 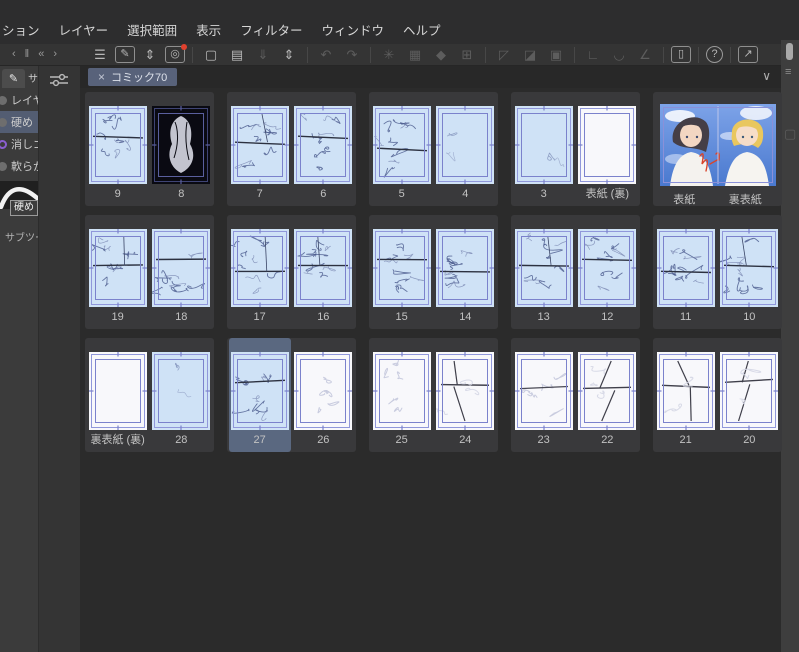 What do you see at coordinates (714, 54) in the screenshot?
I see `help-icon: ?` at bounding box center [714, 54].